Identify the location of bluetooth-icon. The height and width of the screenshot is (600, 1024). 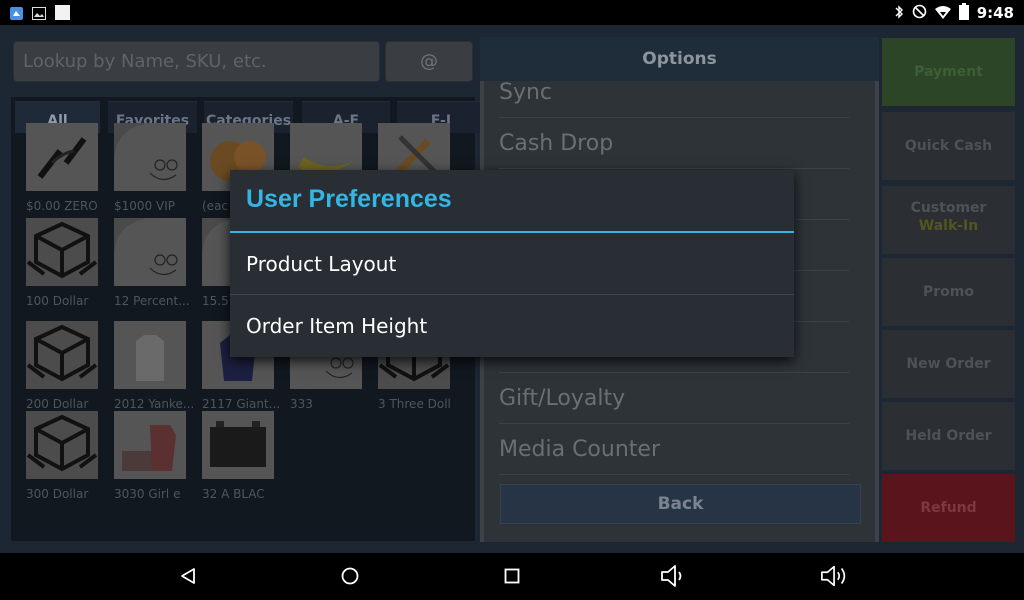
(899, 13).